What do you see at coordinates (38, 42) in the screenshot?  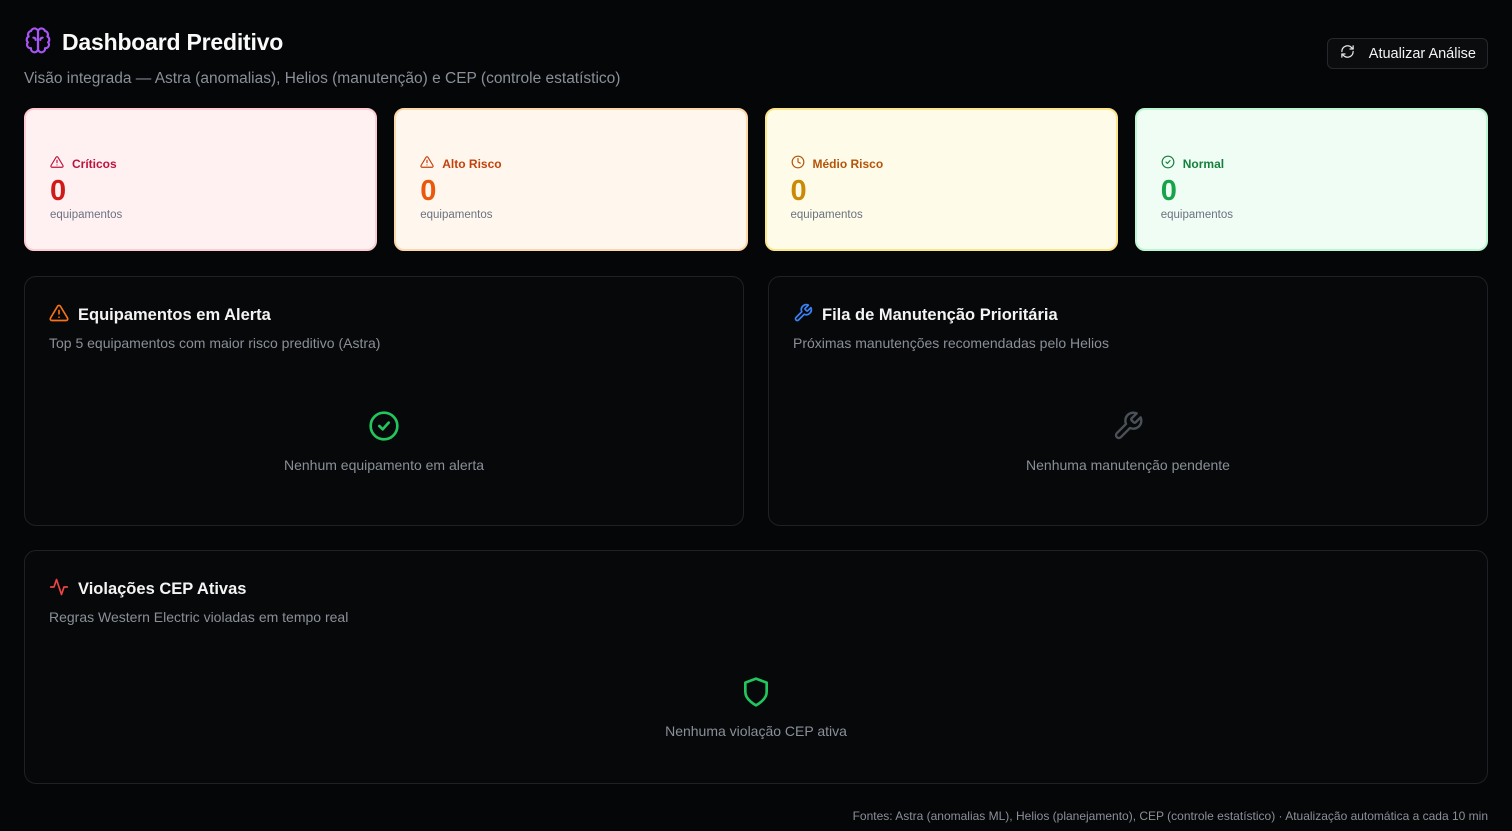 I see `brain-icon` at bounding box center [38, 42].